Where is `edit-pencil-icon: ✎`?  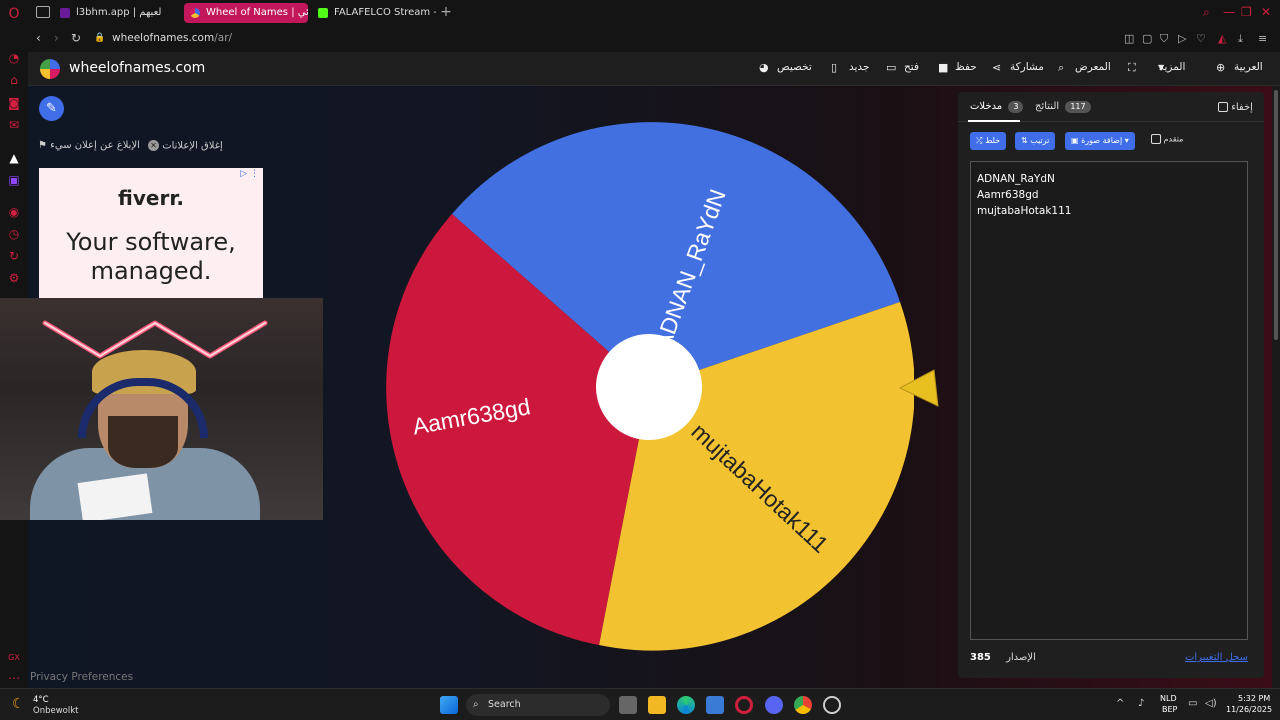 edit-pencil-icon: ✎ is located at coordinates (51, 108).